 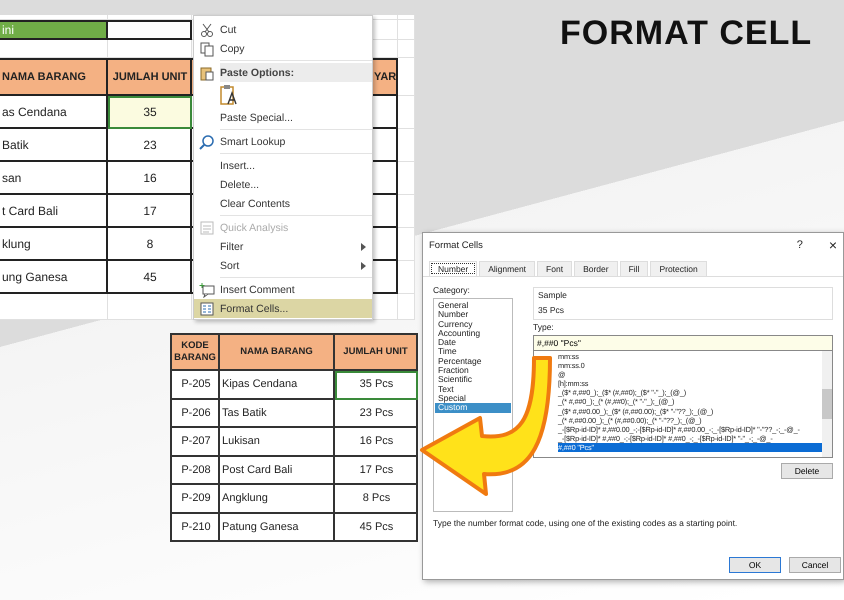 What do you see at coordinates (376, 499) in the screenshot?
I see `table-cell: 8 Pcs` at bounding box center [376, 499].